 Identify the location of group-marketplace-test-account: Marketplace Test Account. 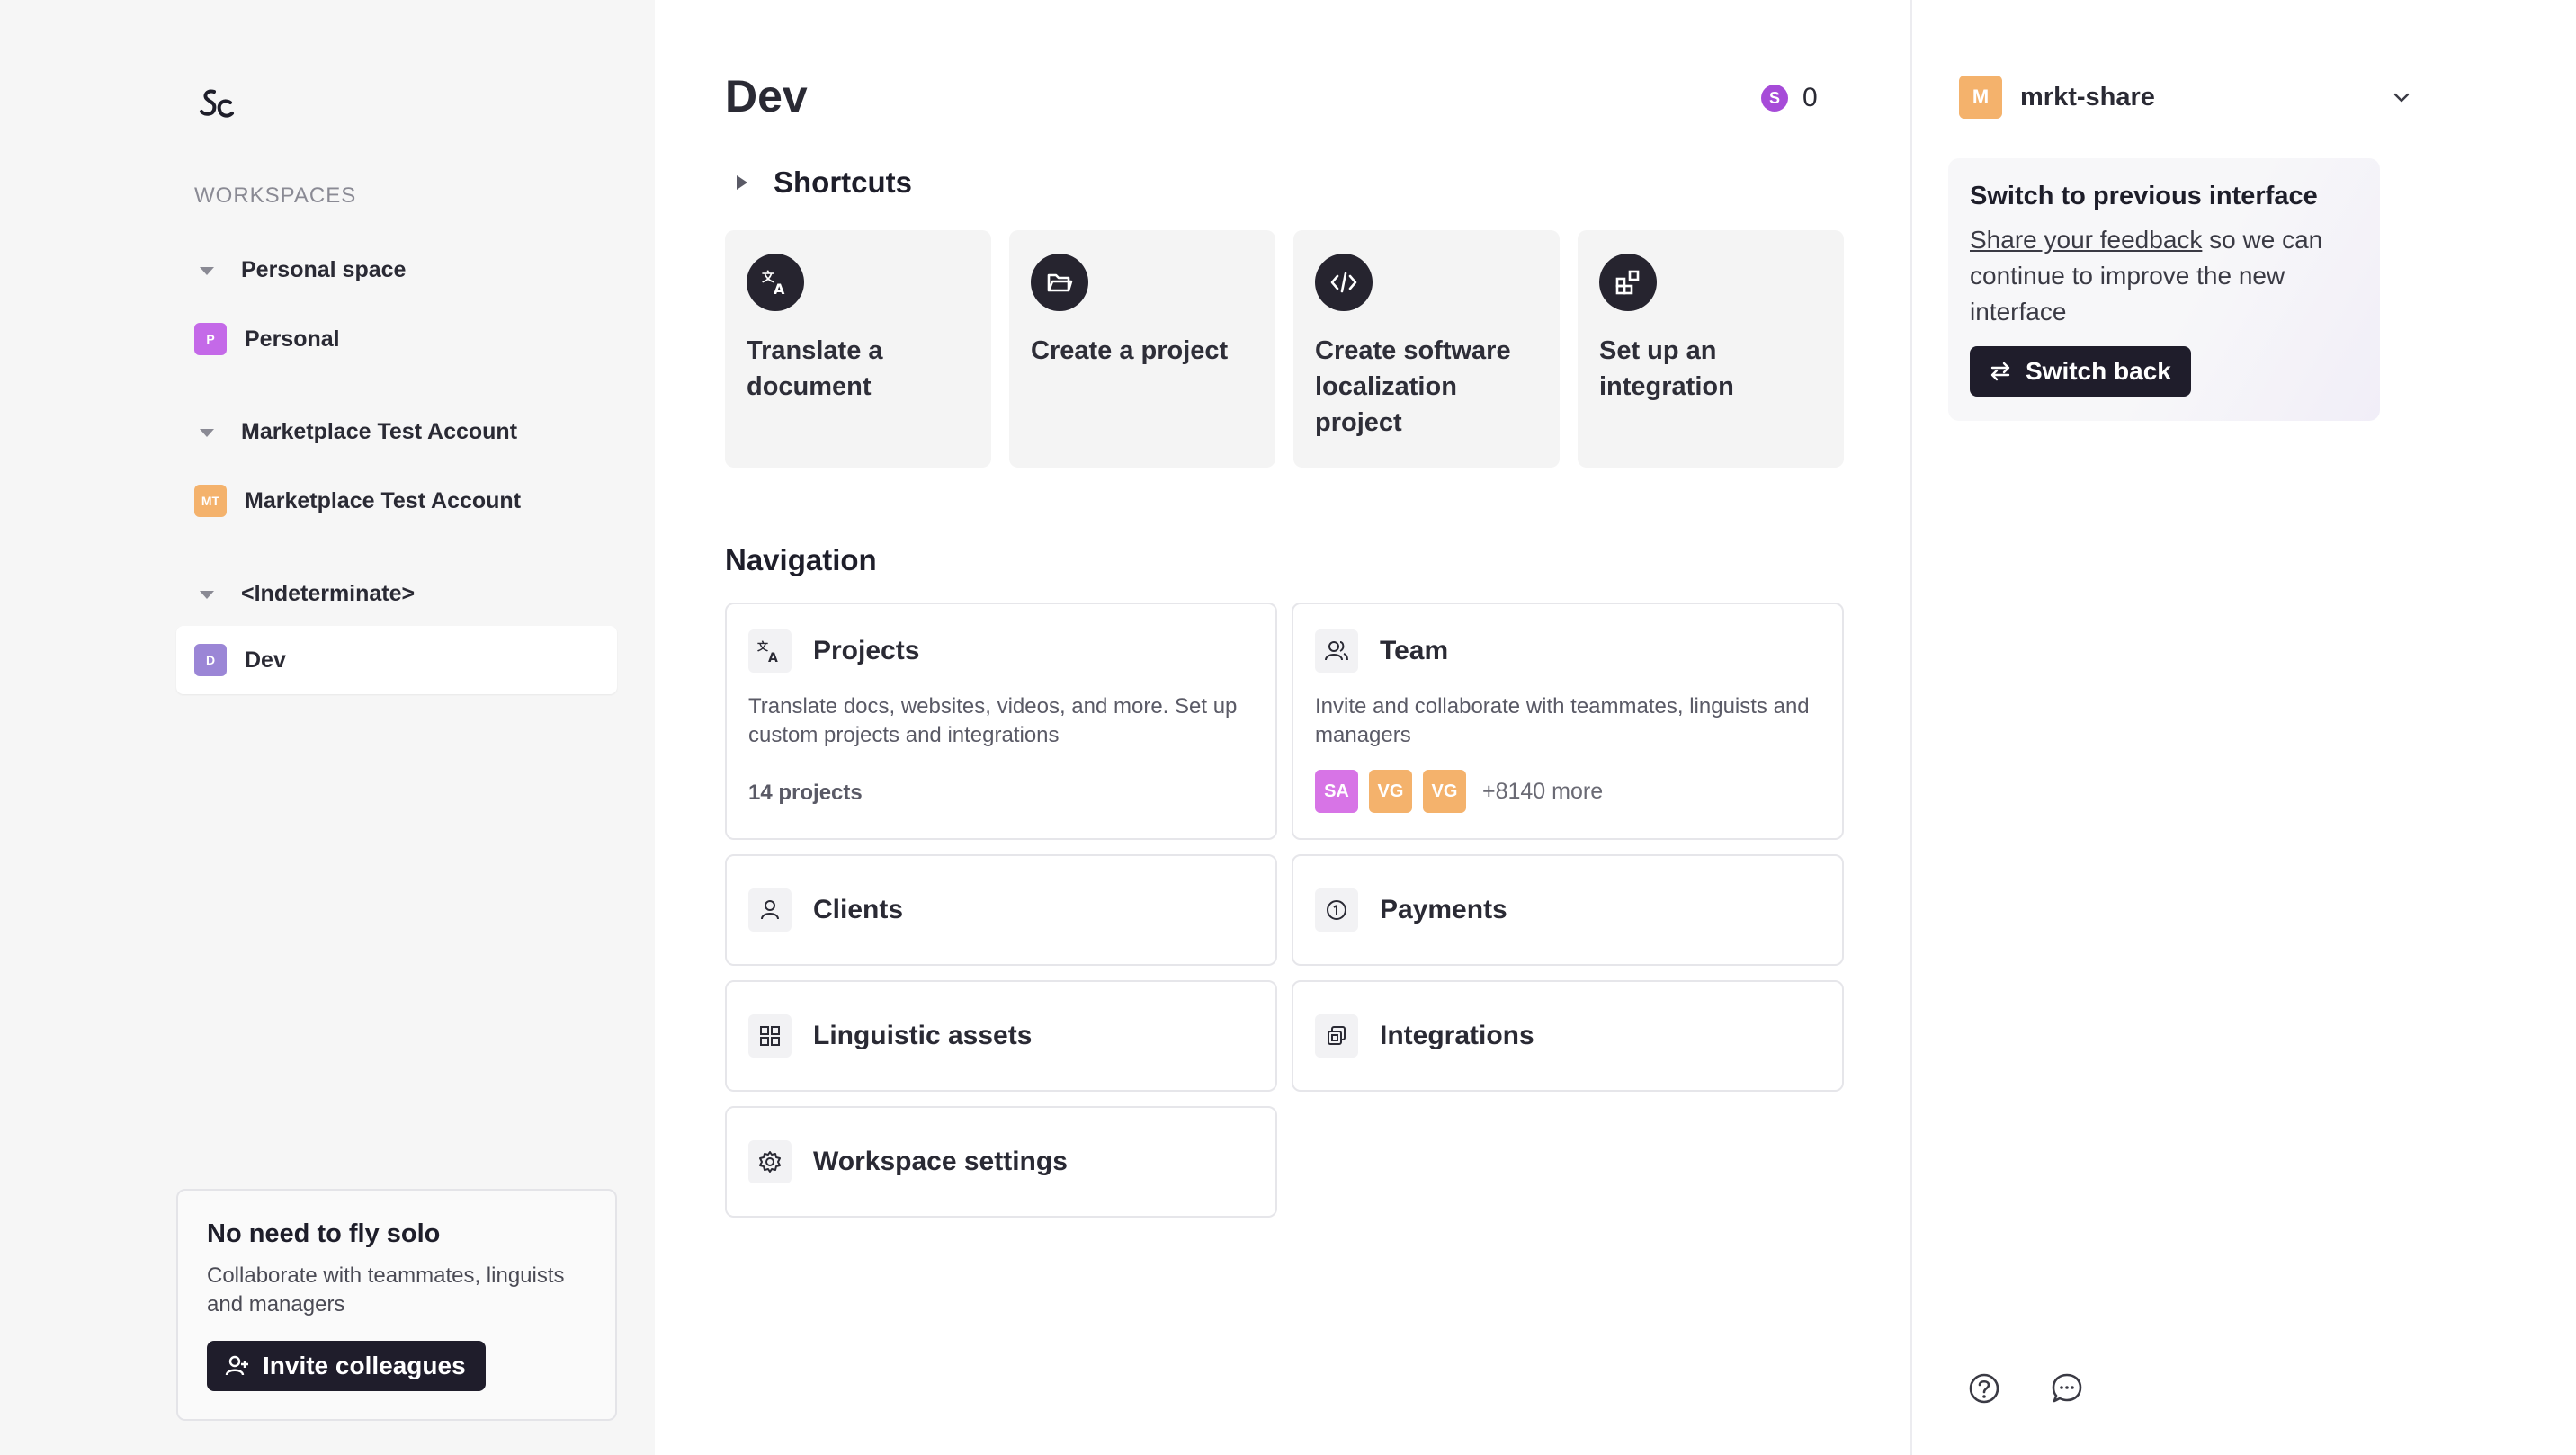
(355, 432).